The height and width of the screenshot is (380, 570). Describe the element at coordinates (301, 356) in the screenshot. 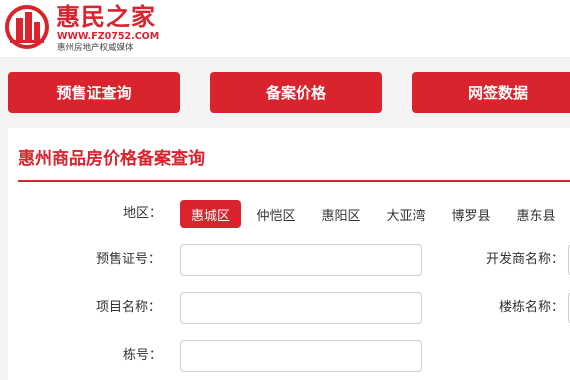

I see `building-number-input` at that location.